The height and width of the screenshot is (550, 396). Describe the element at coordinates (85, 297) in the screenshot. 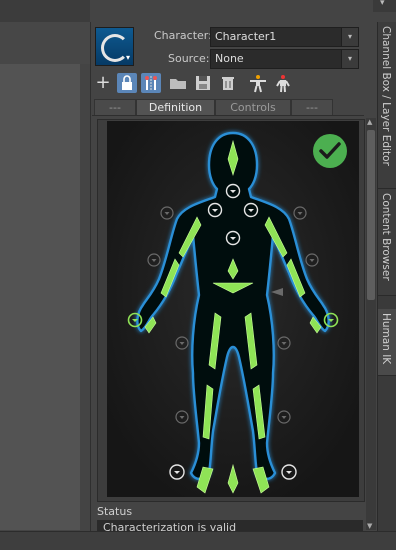

I see `viewport-divider` at that location.